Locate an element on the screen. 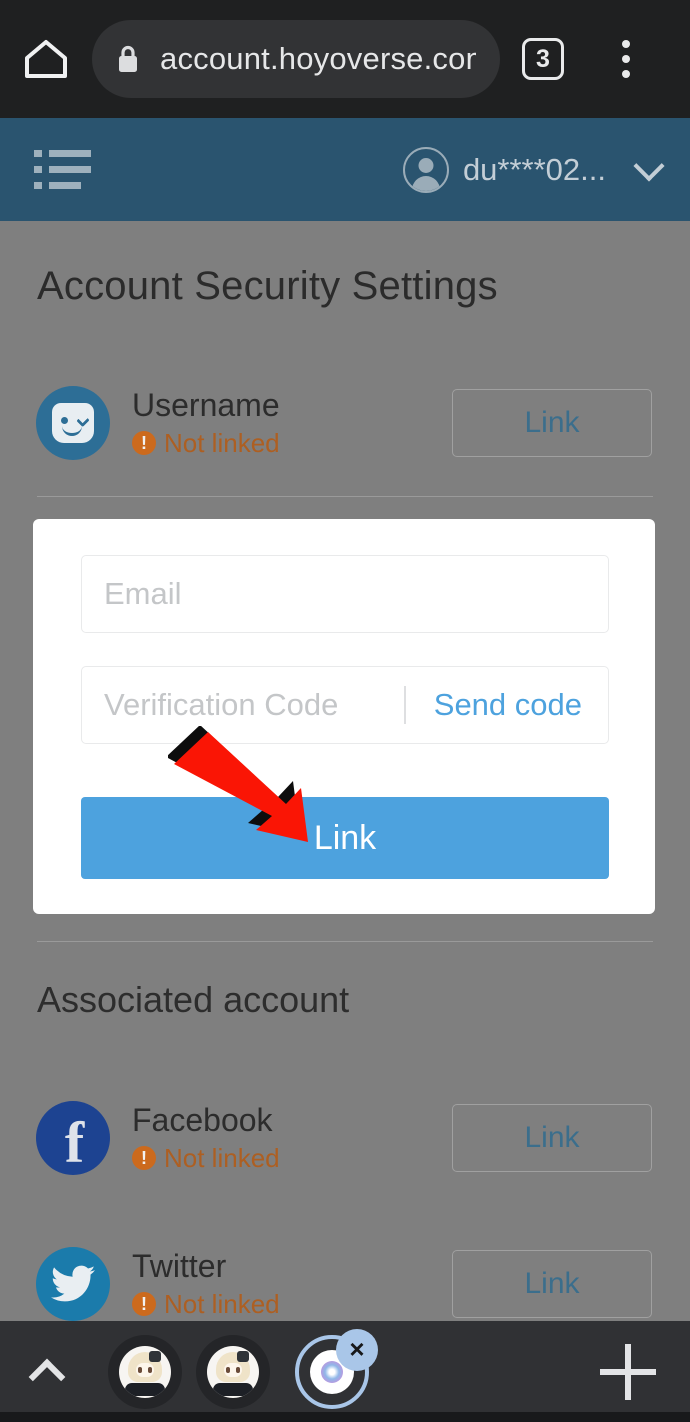 The height and width of the screenshot is (1422, 690). browser-toolbar: account.hoyoverse.com/ 3 is located at coordinates (345, 59).